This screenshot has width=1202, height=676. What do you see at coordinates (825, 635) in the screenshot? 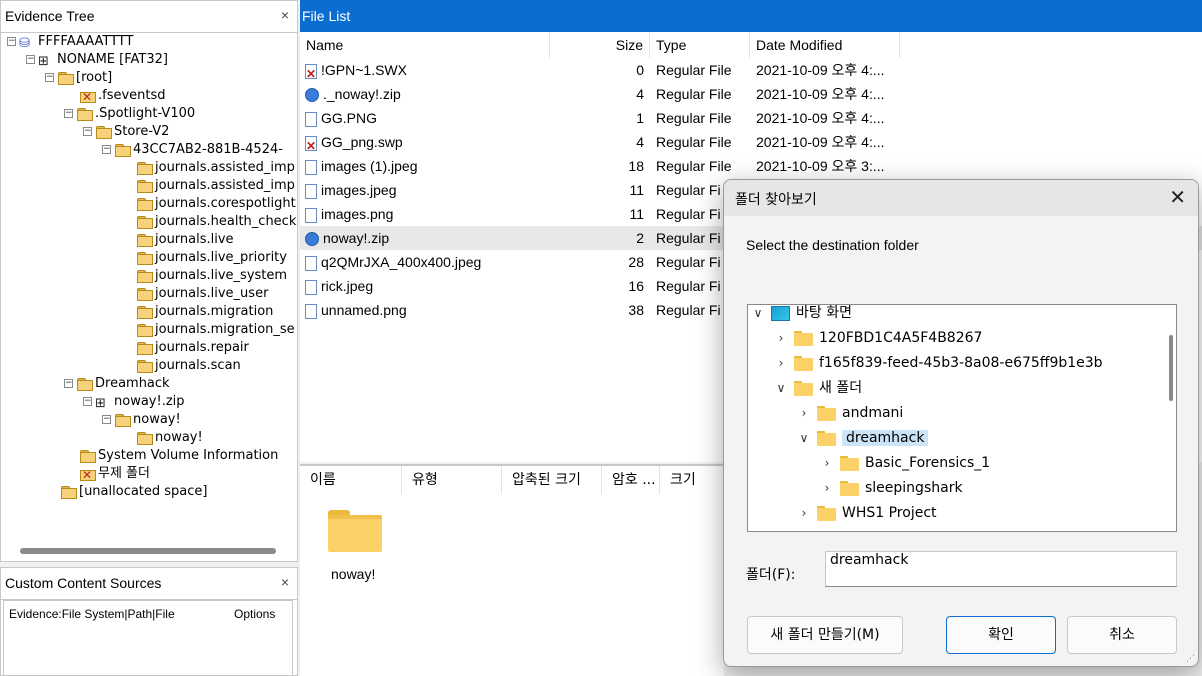
I see `new-folder-button: 새 폴더 만들기(M)` at bounding box center [825, 635].